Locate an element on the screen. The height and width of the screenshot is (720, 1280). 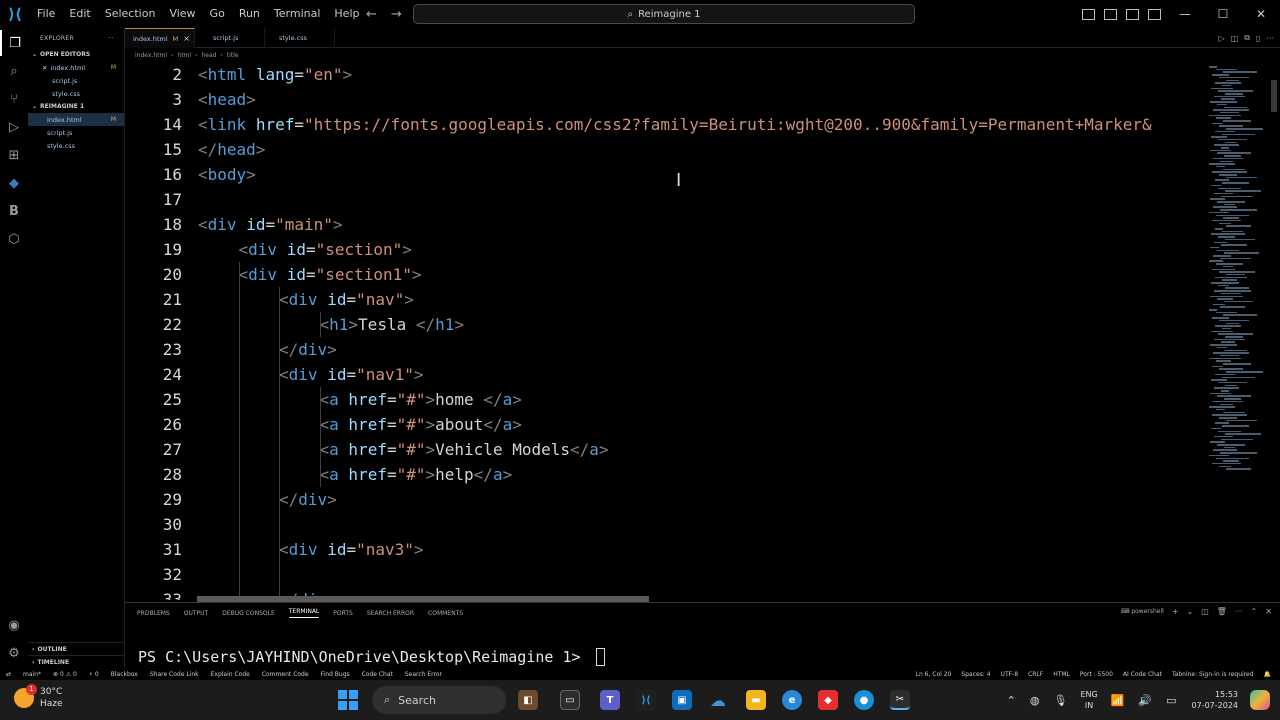
status-cursor-position: Ln 6, Col 20 is located at coordinates (934, 674).